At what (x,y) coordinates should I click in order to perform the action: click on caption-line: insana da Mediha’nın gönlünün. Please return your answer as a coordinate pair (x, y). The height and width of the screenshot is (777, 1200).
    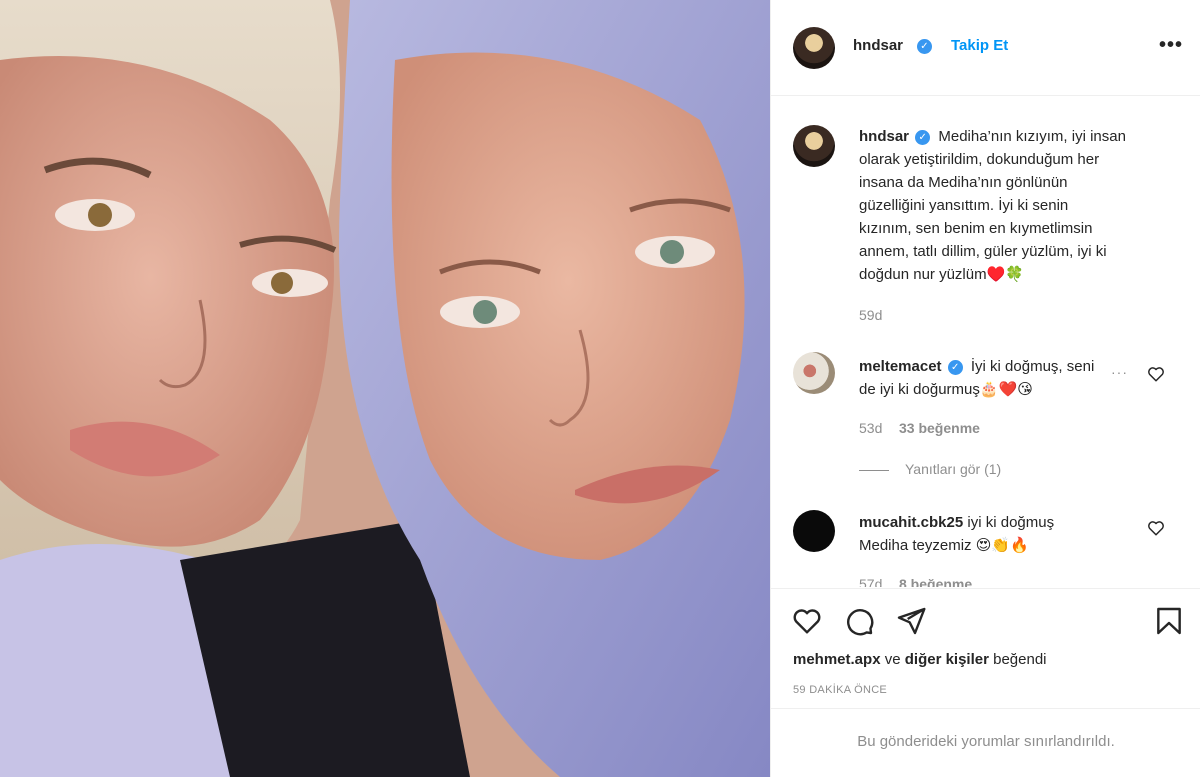
    Looking at the image, I should click on (963, 182).